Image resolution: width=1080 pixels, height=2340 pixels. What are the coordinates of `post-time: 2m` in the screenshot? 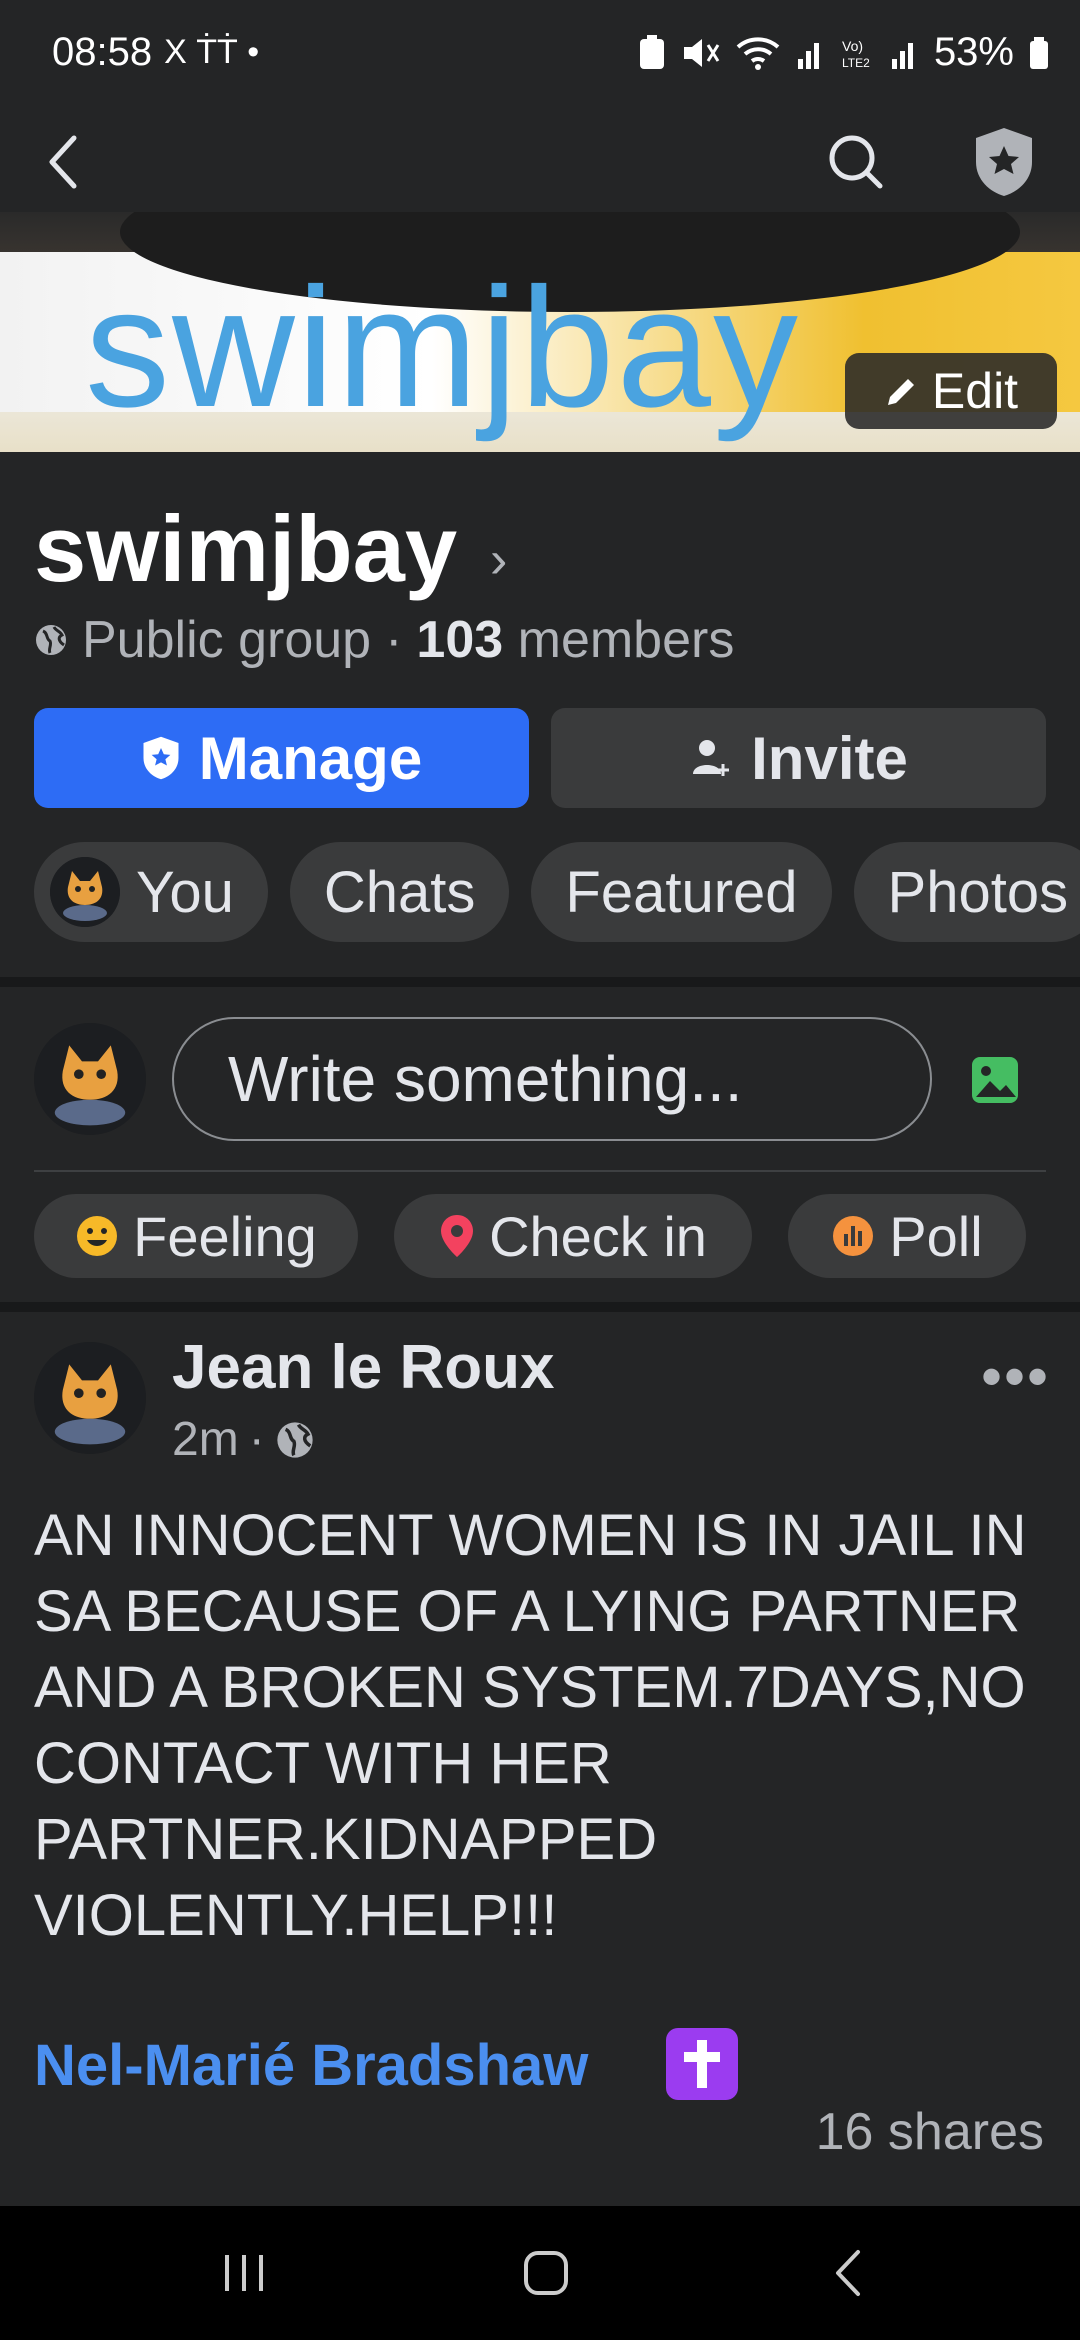 It's located at (205, 1439).